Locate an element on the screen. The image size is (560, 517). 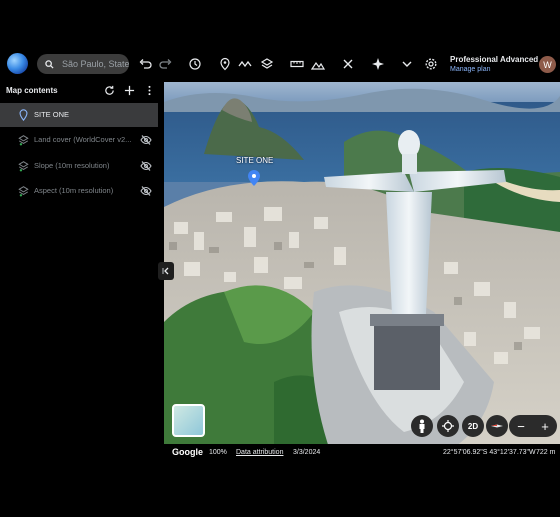
google-logo: Google is located at coordinates (187, 452).